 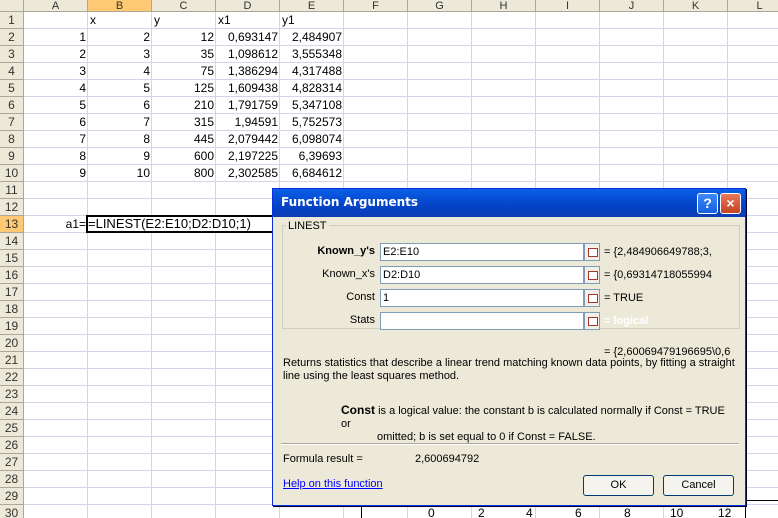 I want to click on cell-c1: y, so click(x=184, y=20).